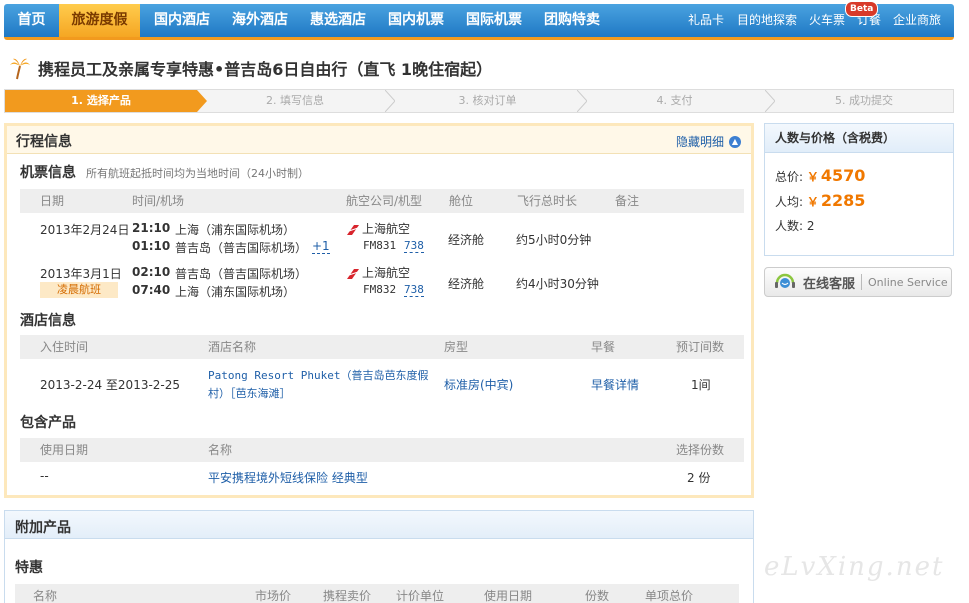 The height and width of the screenshot is (603, 969). What do you see at coordinates (700, 347) in the screenshot?
I see `th-room-count: 预订间数` at bounding box center [700, 347].